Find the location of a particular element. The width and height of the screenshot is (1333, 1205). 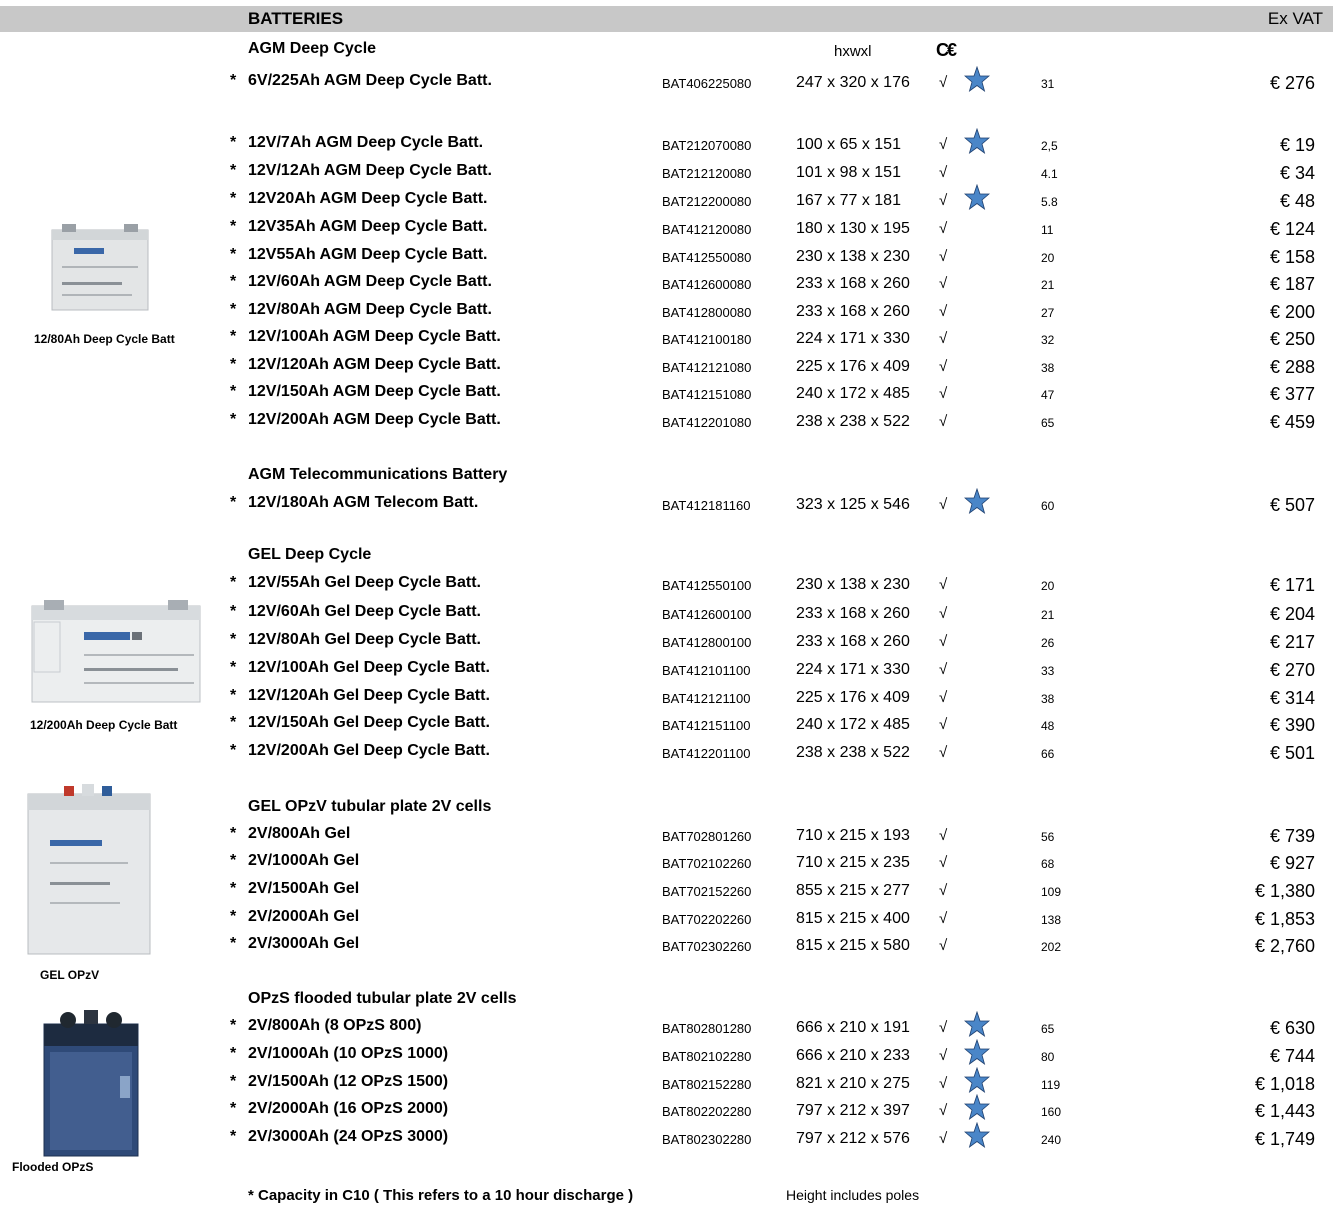

product-price: € 34 is located at coordinates (1297, 173).